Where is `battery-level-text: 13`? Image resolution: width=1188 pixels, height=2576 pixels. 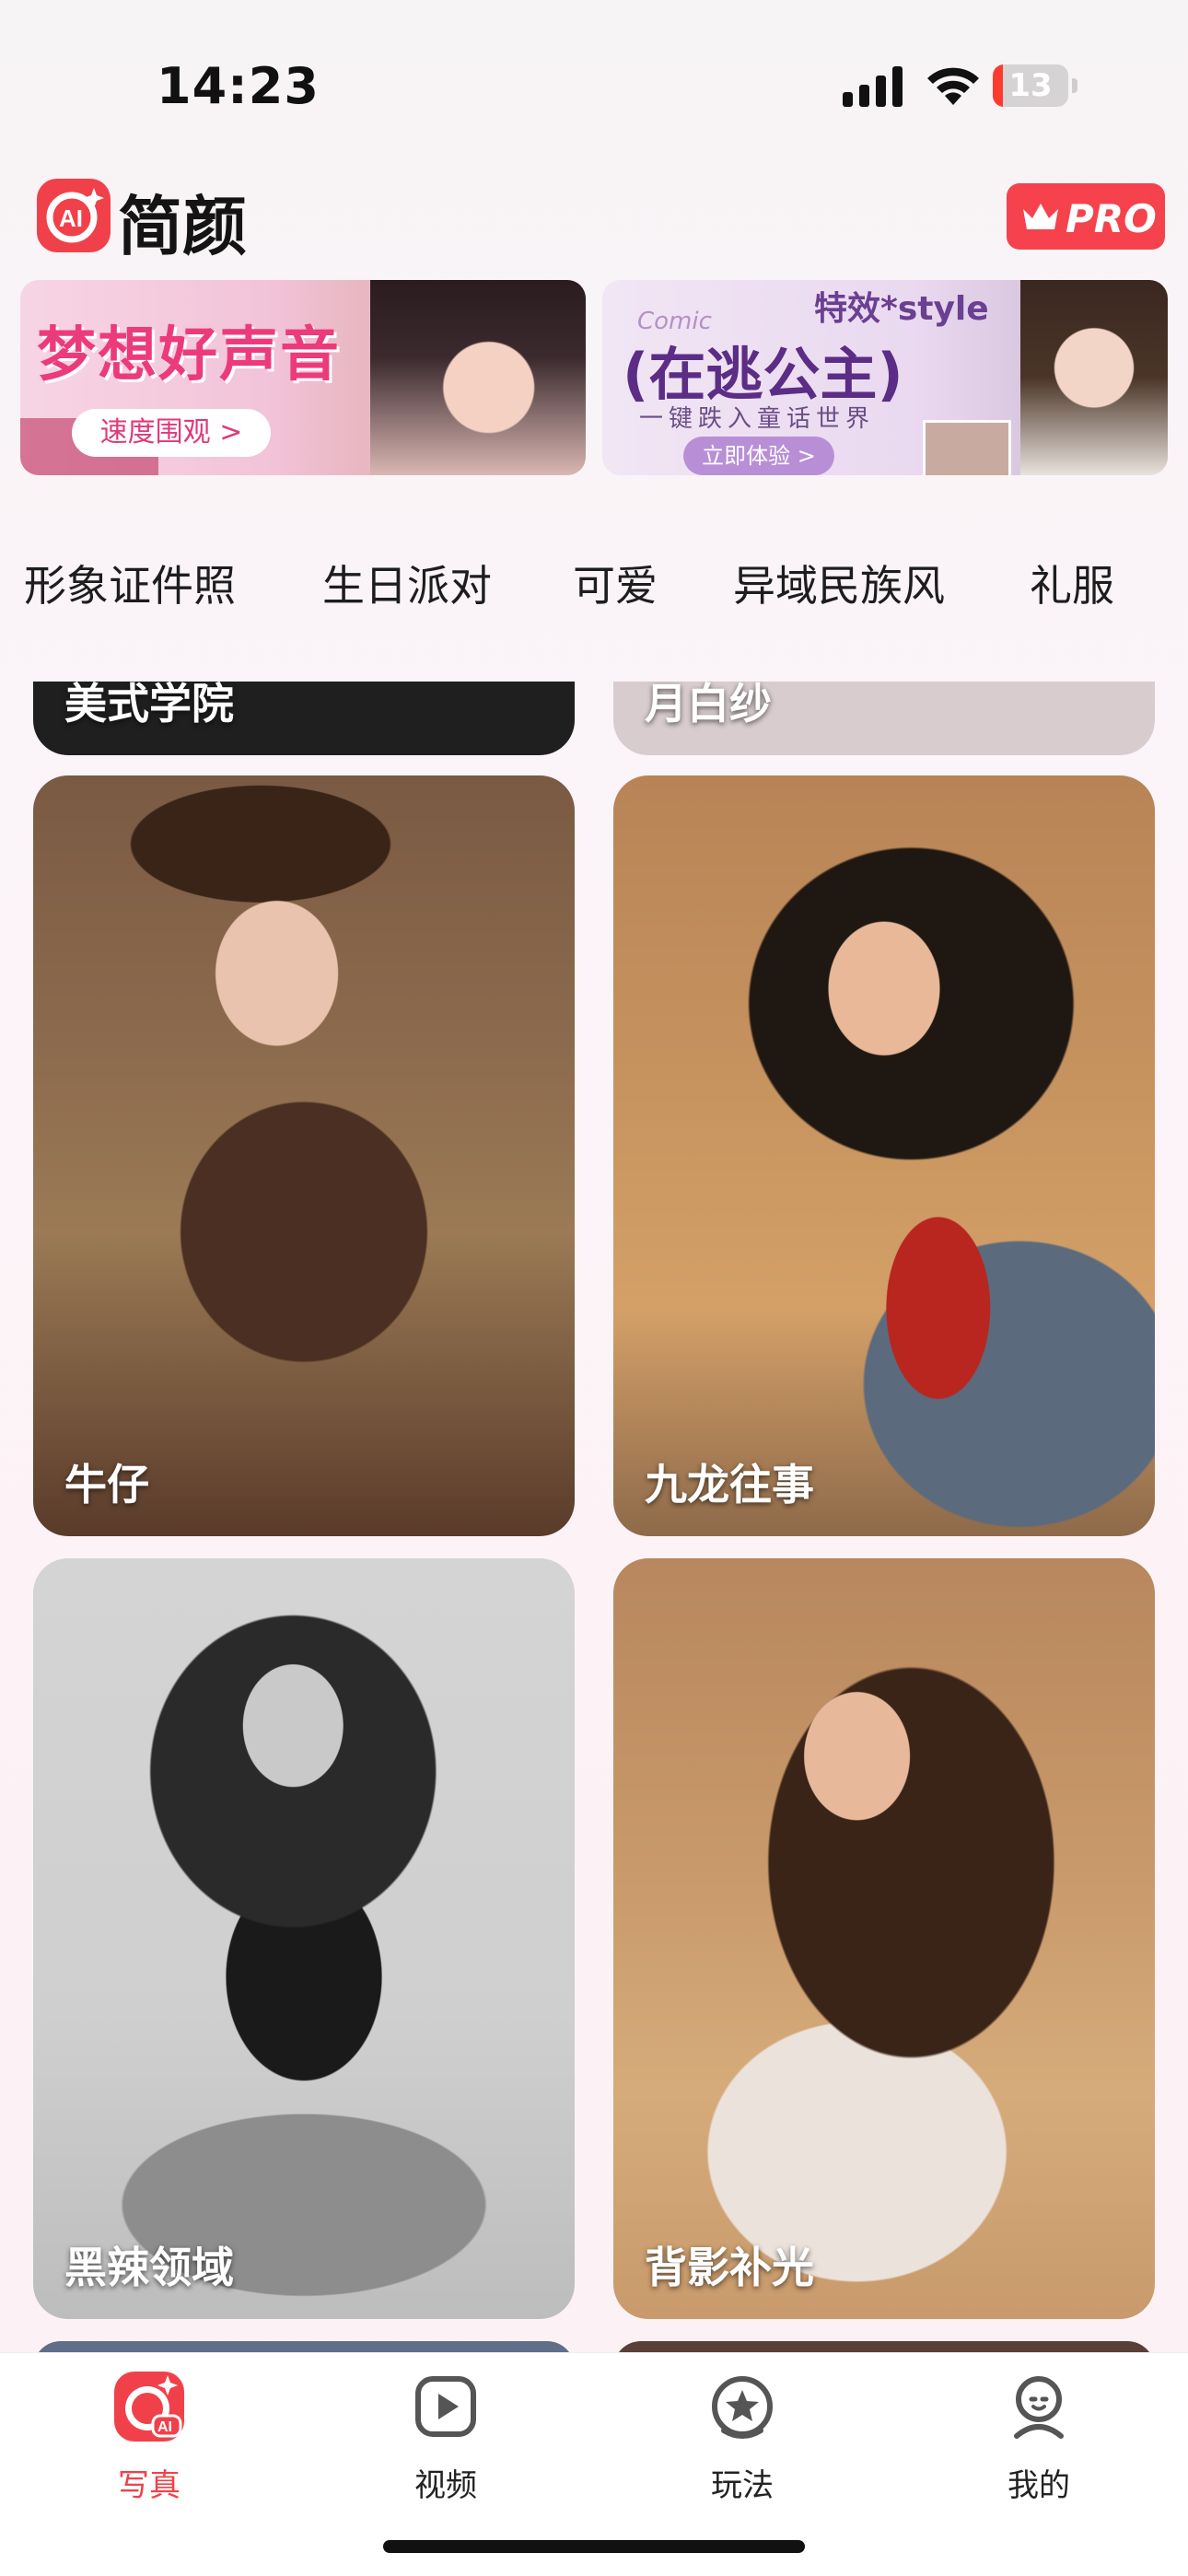 battery-level-text: 13 is located at coordinates (1030, 85).